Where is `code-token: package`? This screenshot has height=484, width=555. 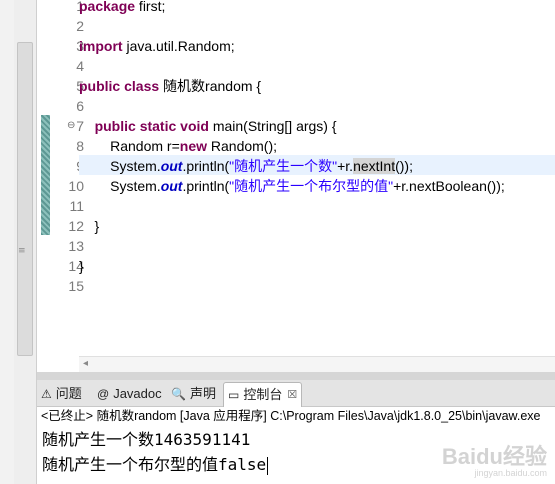 code-token: package is located at coordinates (107, 7).